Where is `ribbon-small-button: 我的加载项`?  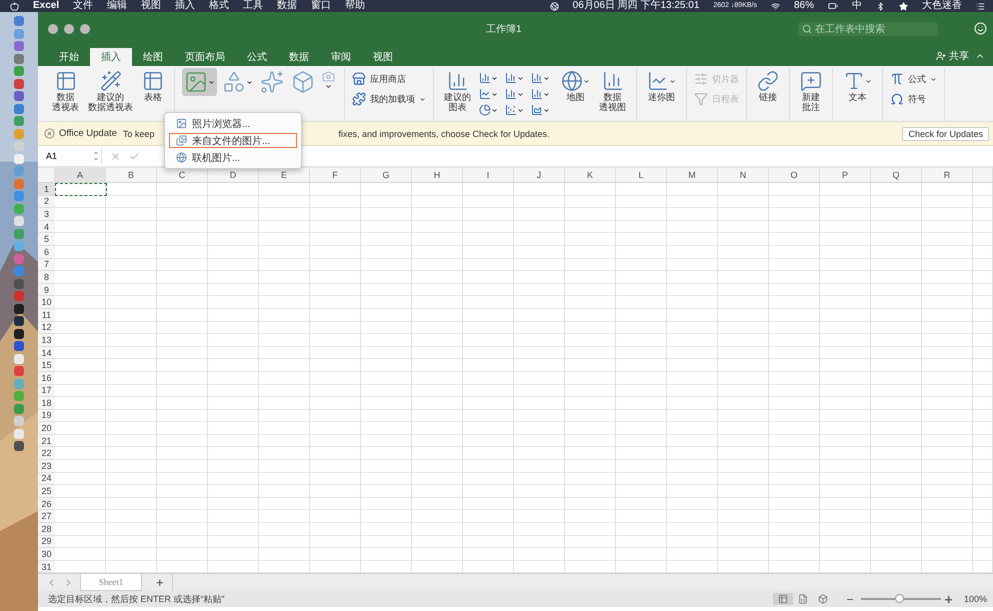 ribbon-small-button: 我的加载项 is located at coordinates (389, 99).